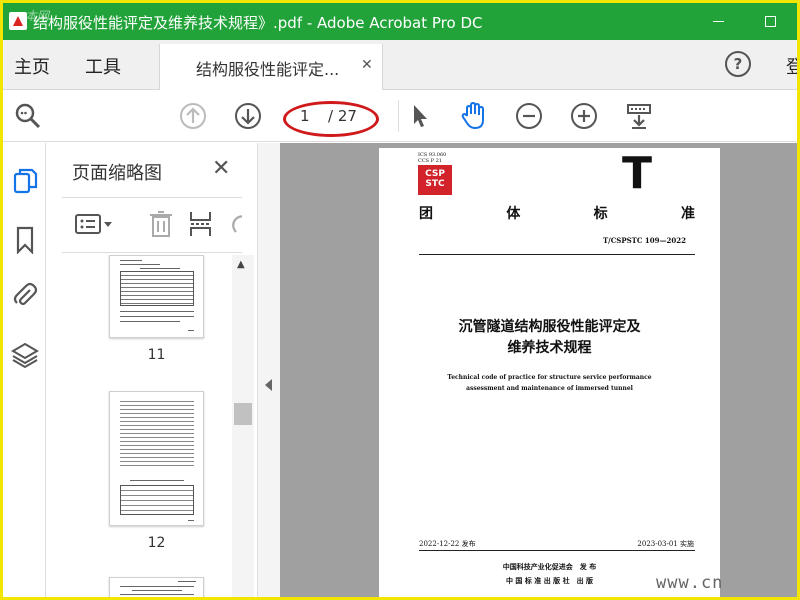 The image size is (800, 600). What do you see at coordinates (420, 116) in the screenshot?
I see `select-cursor-icon` at bounding box center [420, 116].